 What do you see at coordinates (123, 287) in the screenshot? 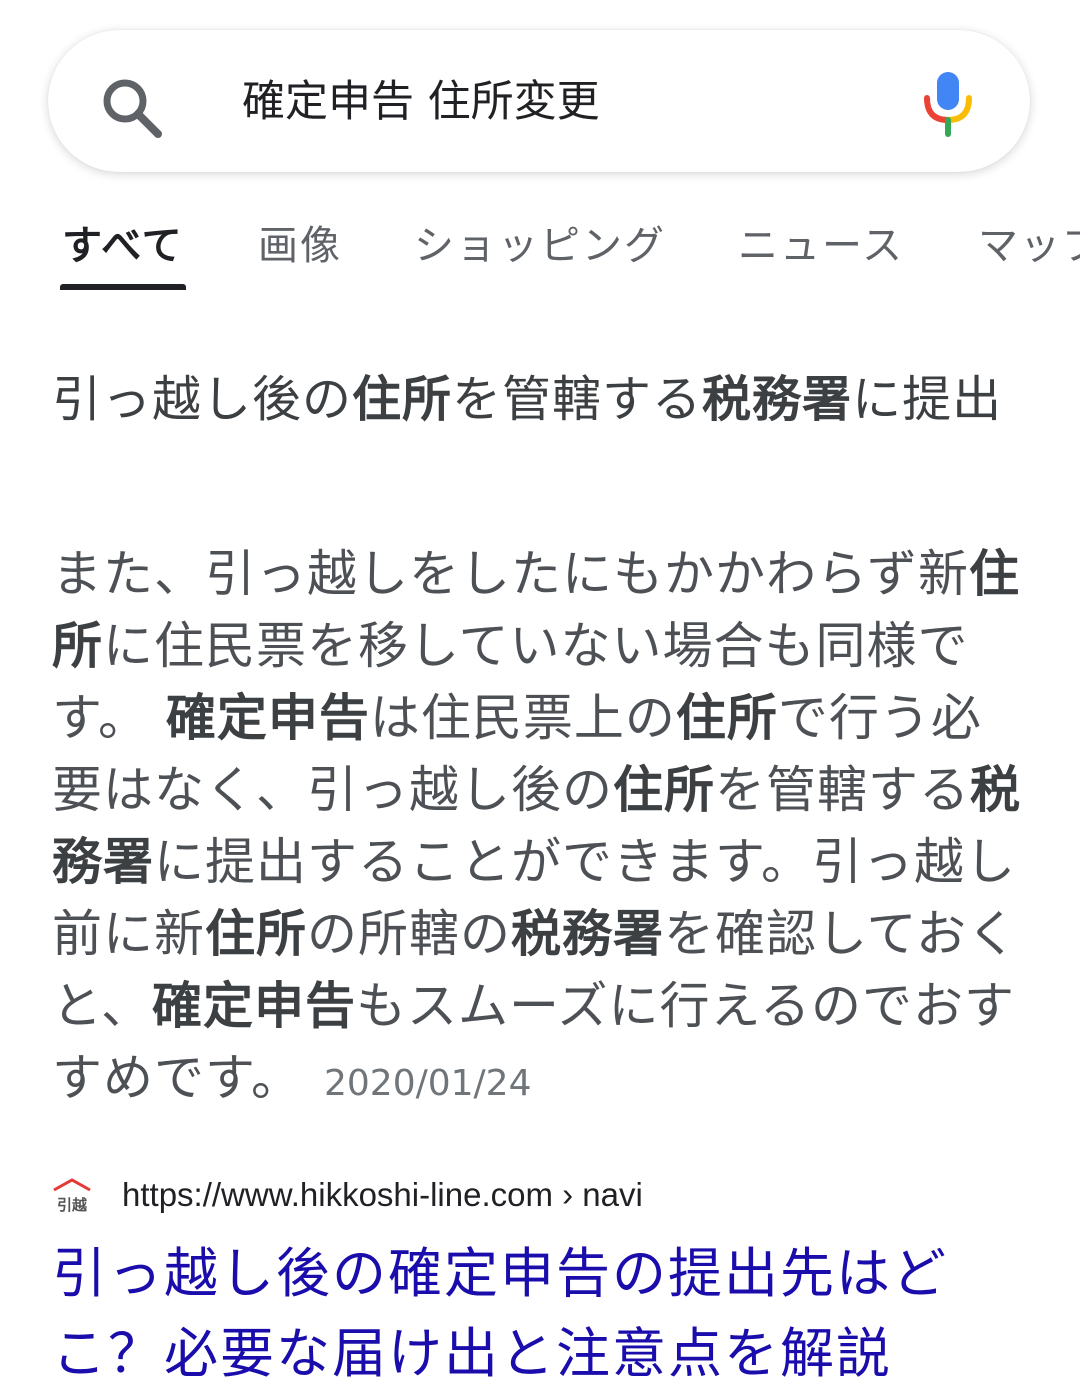
I see `active-tab-indicator` at bounding box center [123, 287].